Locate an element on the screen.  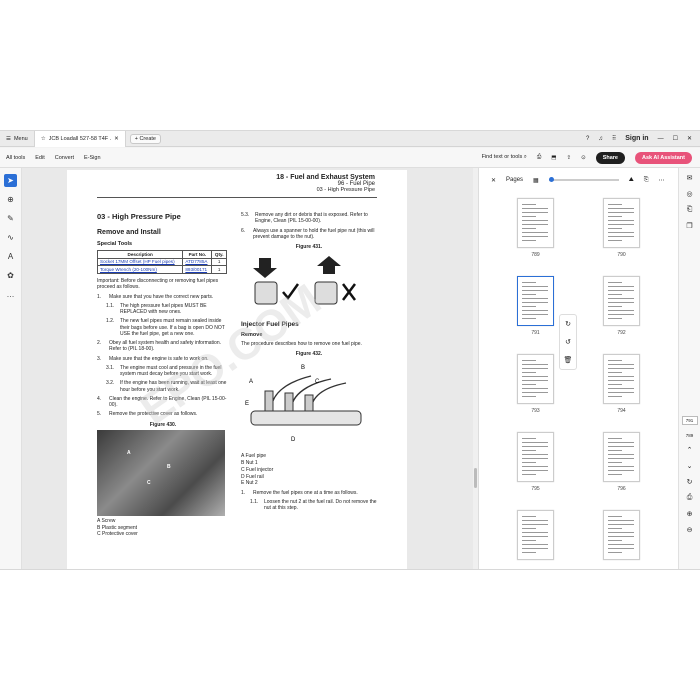
upload-icon: ⇪ is located at coordinates (568, 158).